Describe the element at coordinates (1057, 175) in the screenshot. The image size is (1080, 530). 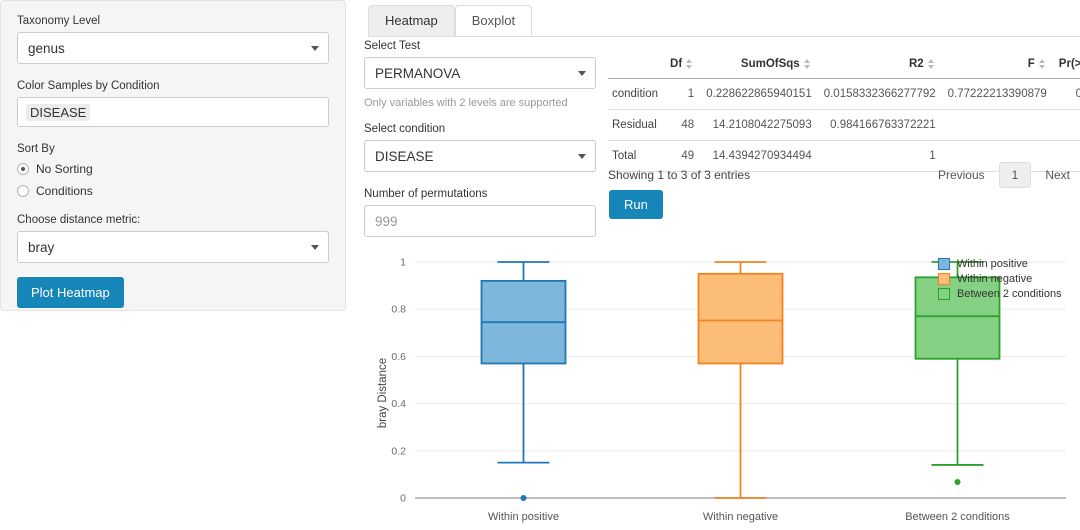
I see `pagination-next: Next` at that location.